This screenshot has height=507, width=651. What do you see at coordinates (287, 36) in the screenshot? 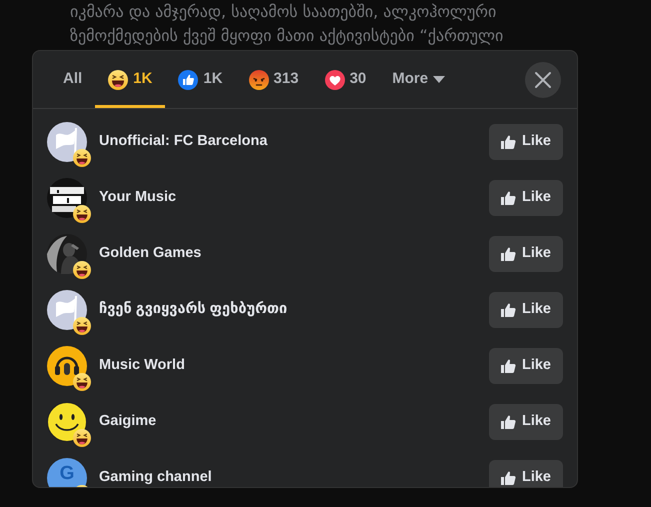
I see `post-text: ზემოქმედების ქვეშ მყოფი მათი აქტივისტები “ქართული` at bounding box center [287, 36].